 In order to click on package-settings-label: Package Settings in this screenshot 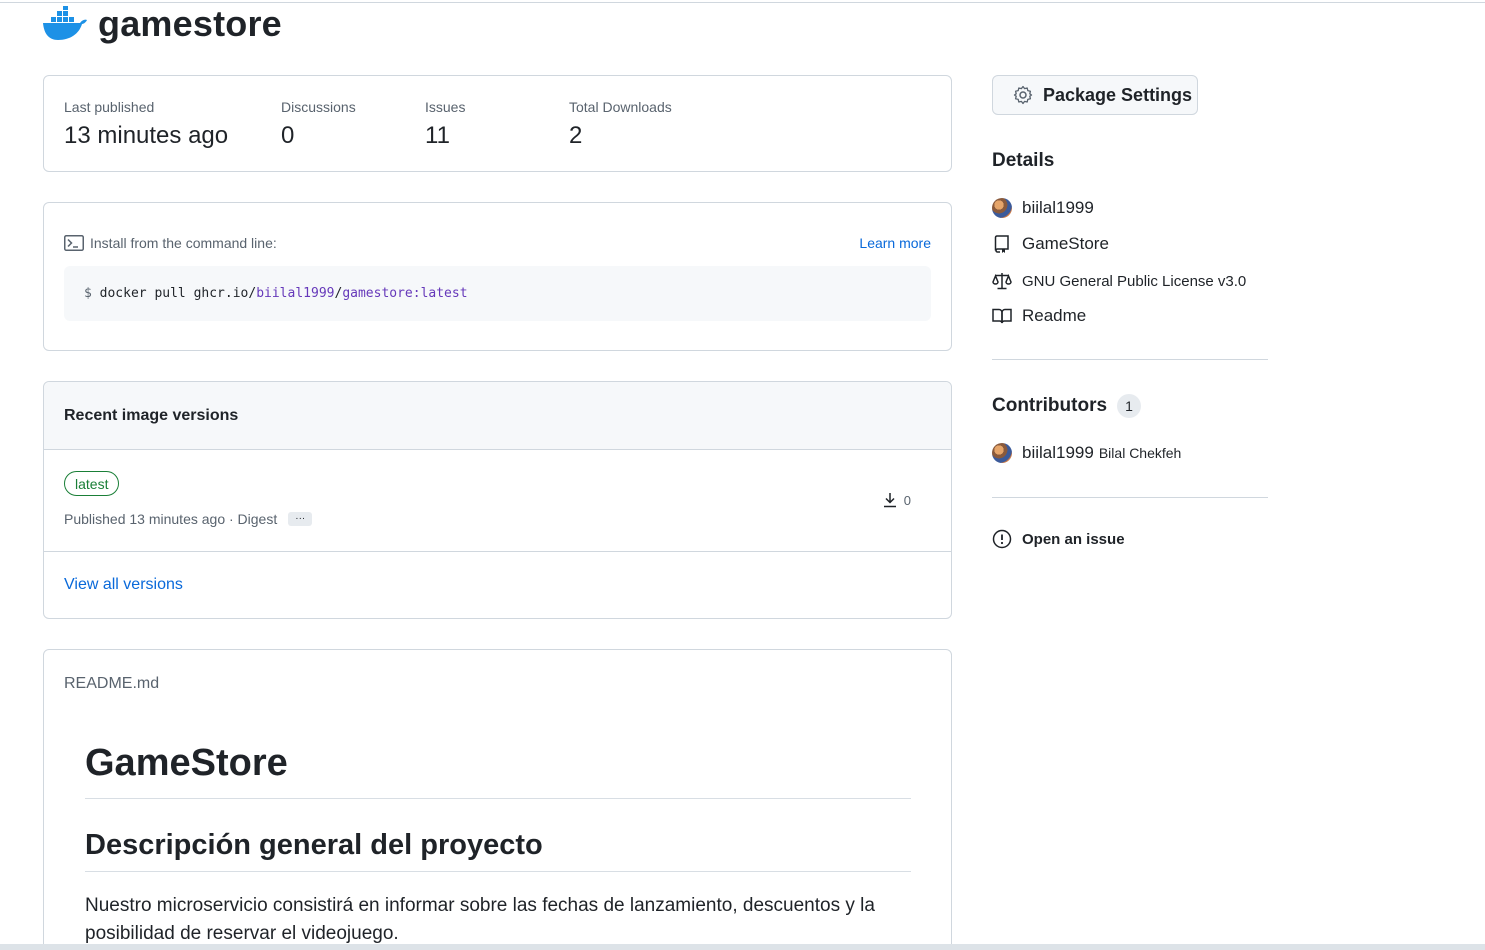, I will do `click(1118, 94)`.